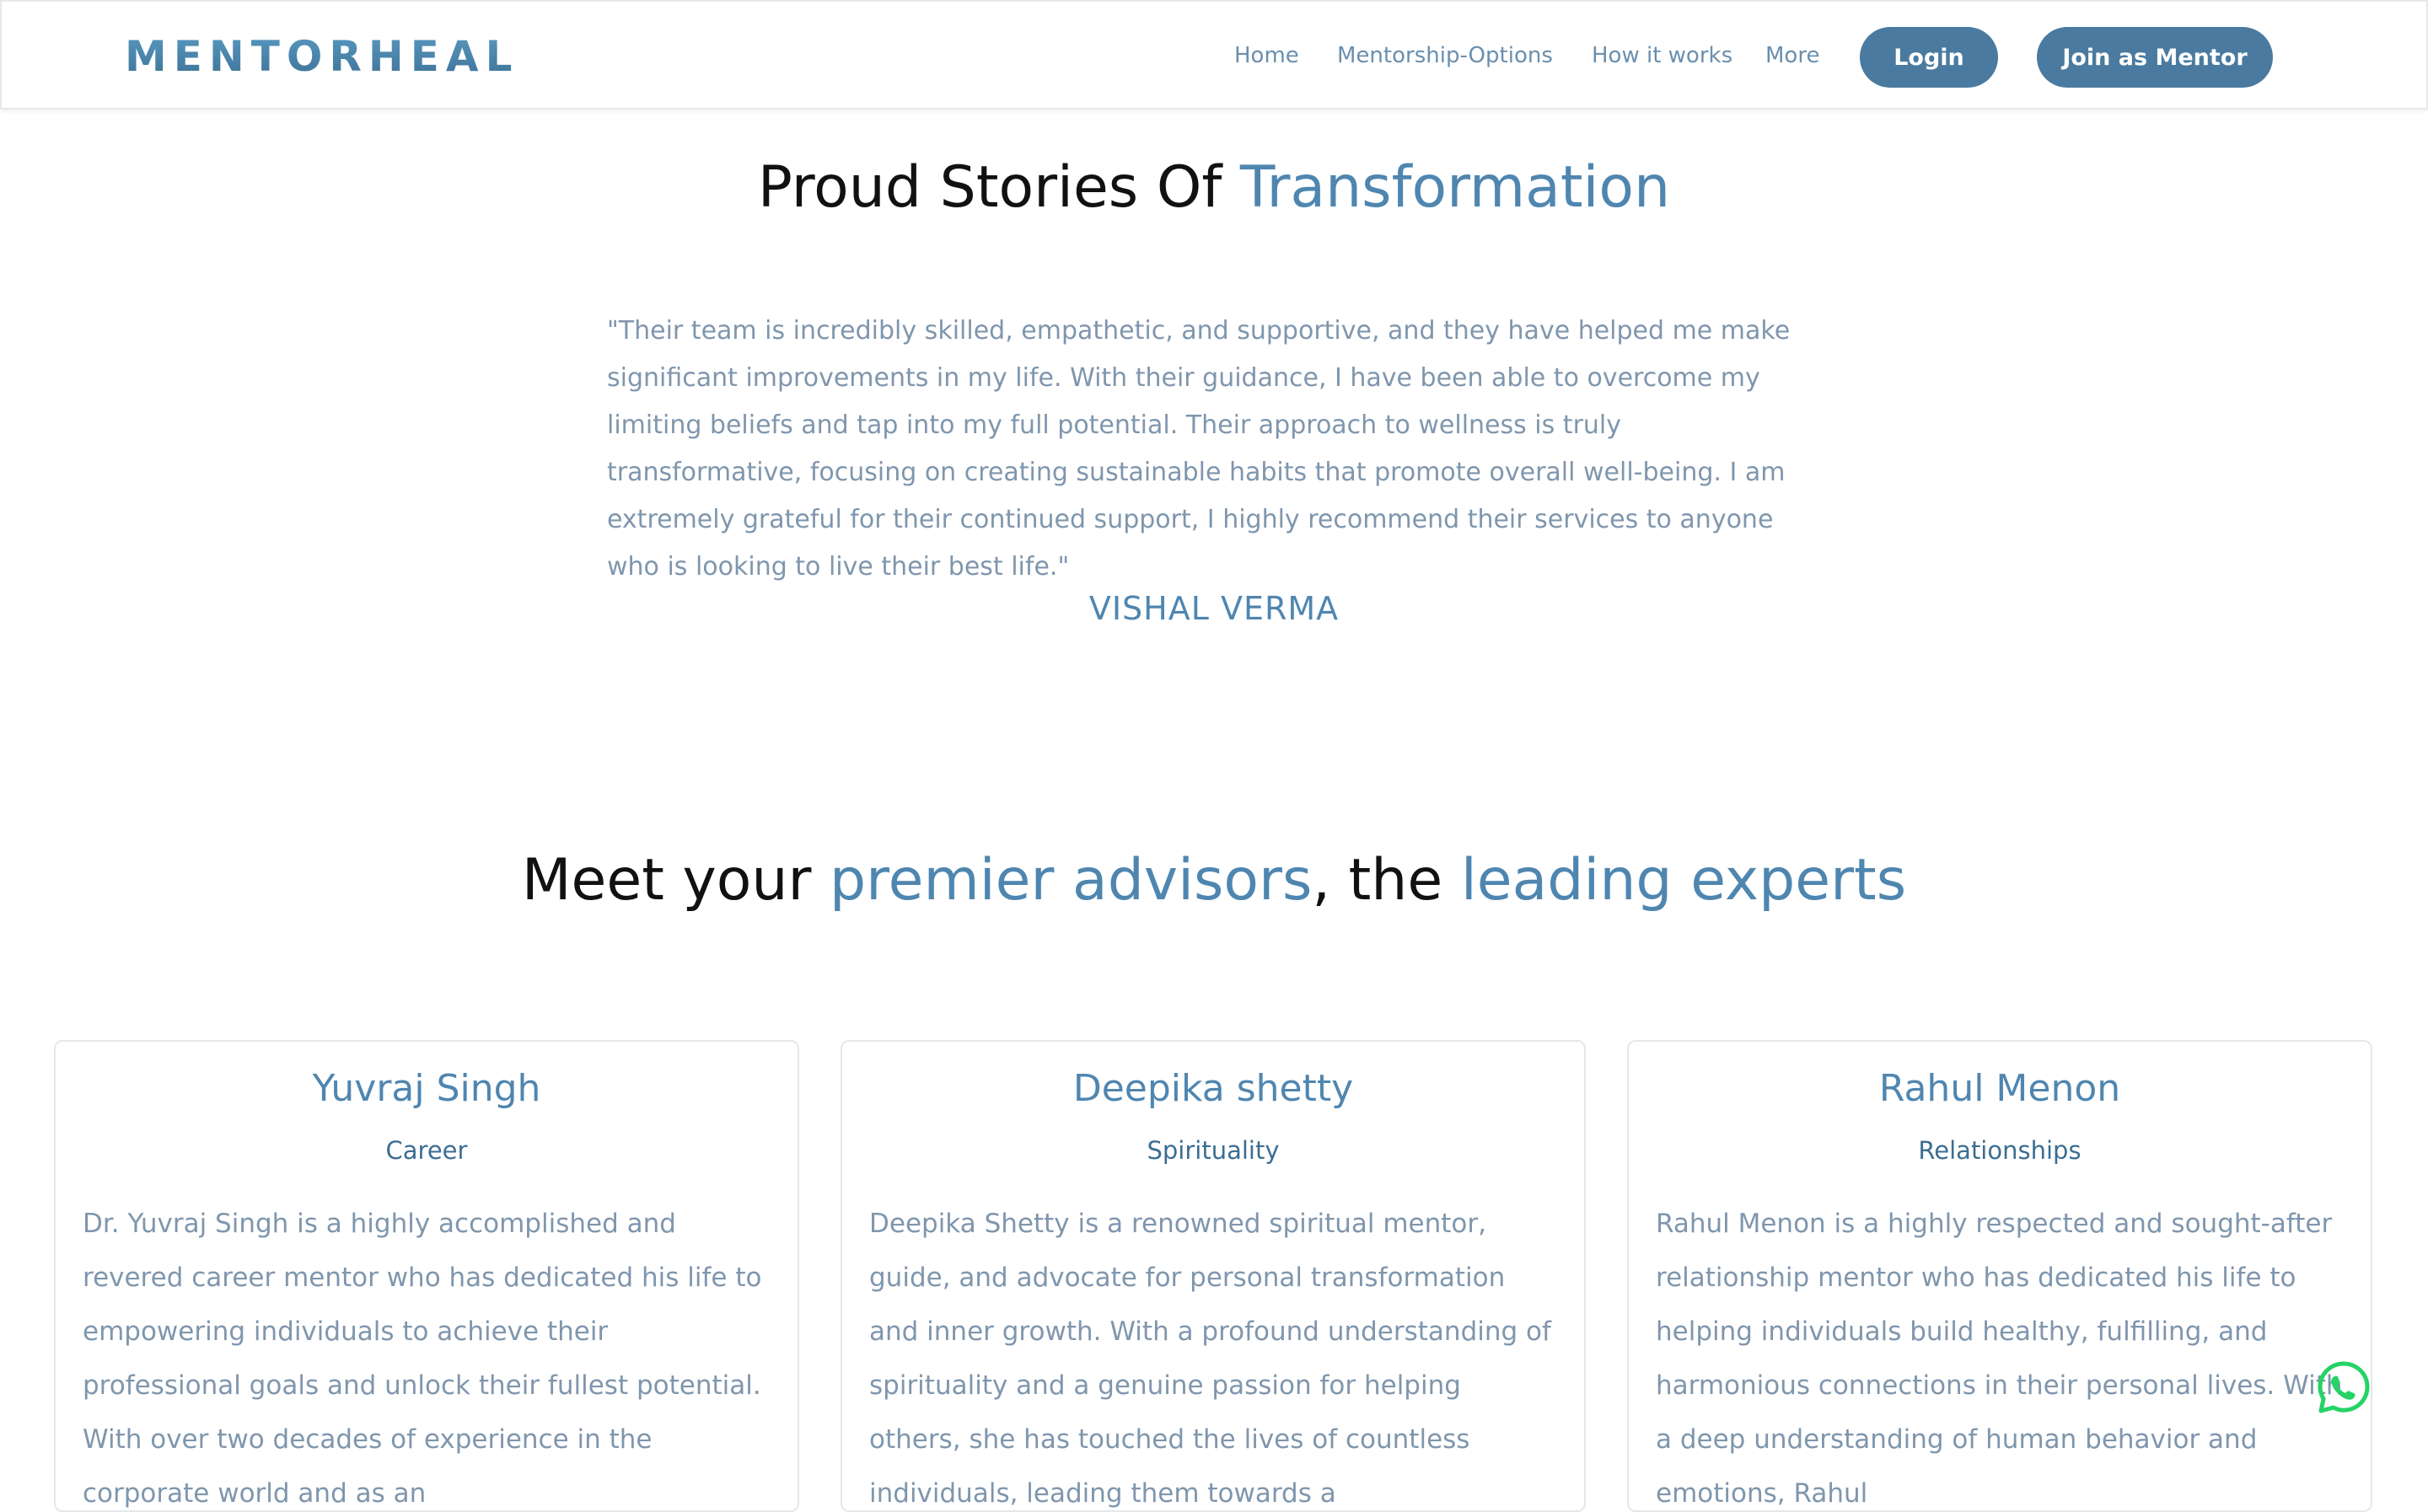 The width and height of the screenshot is (2428, 1512). I want to click on nav-link-how-it-works: How it works, so click(1662, 56).